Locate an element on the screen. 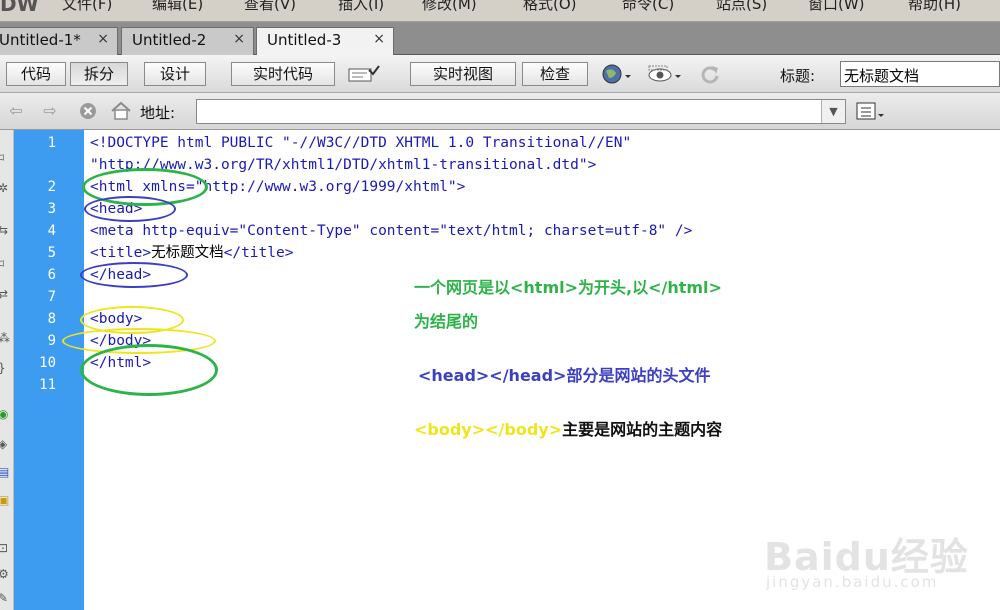 This screenshot has height=610, width=1000. line-number: 9 is located at coordinates (51, 341).